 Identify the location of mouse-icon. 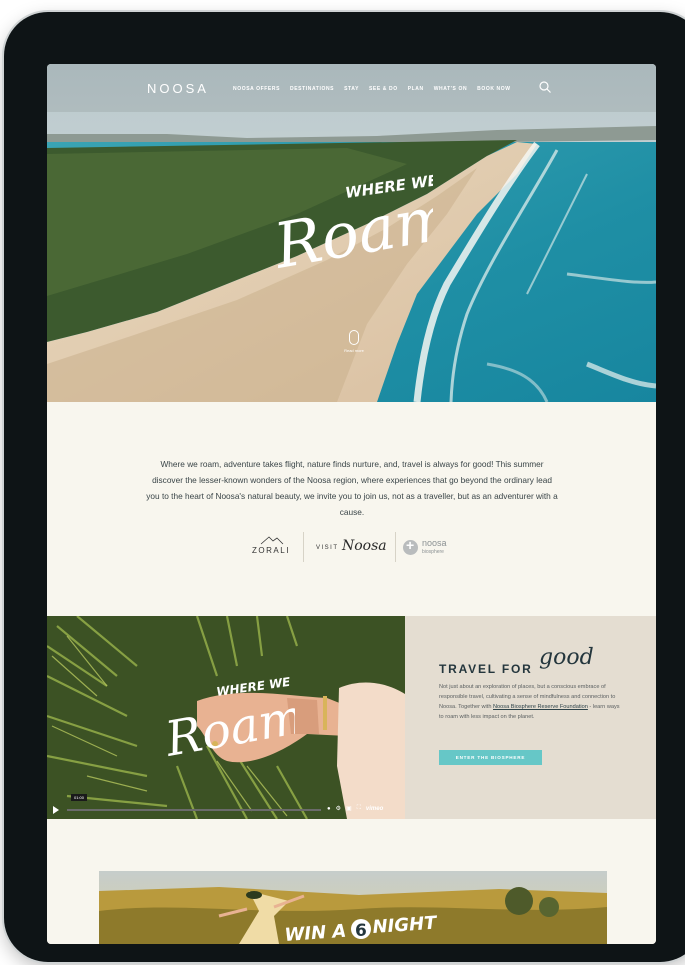
(354, 337).